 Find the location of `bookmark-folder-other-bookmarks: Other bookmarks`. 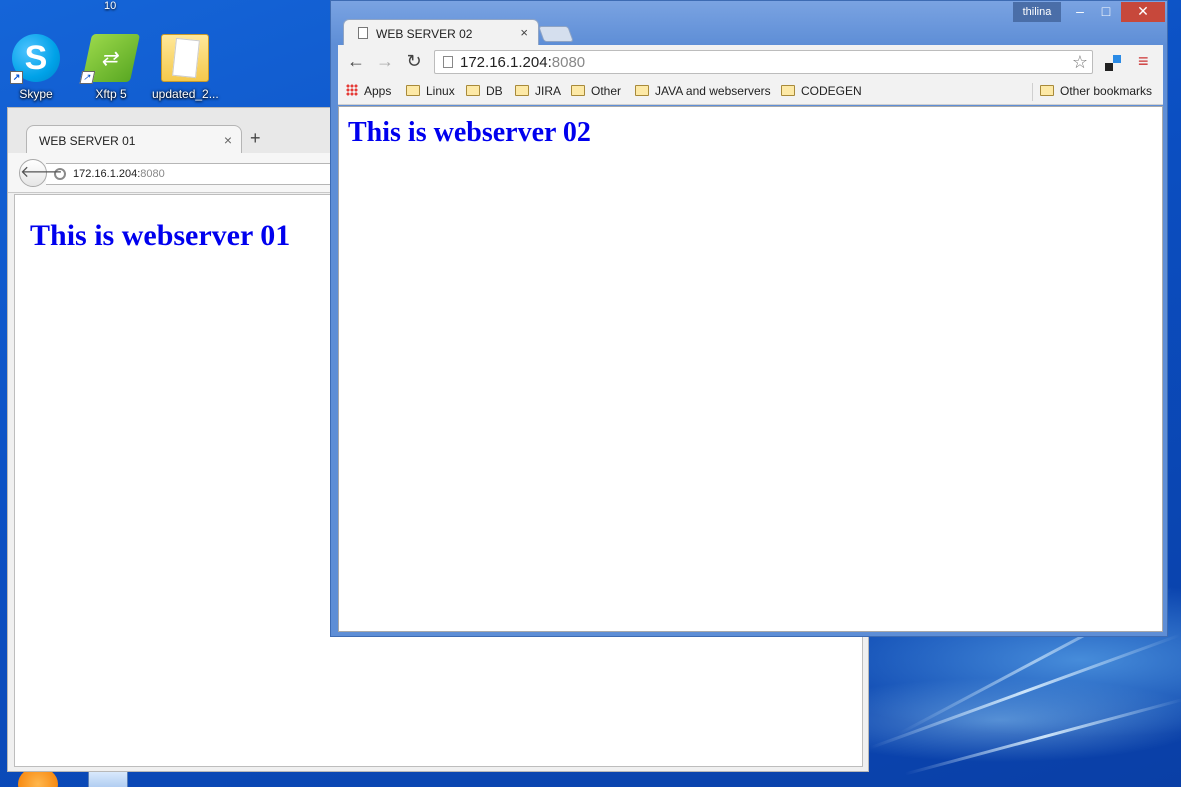

bookmark-folder-other-bookmarks: Other bookmarks is located at coordinates (1096, 91).